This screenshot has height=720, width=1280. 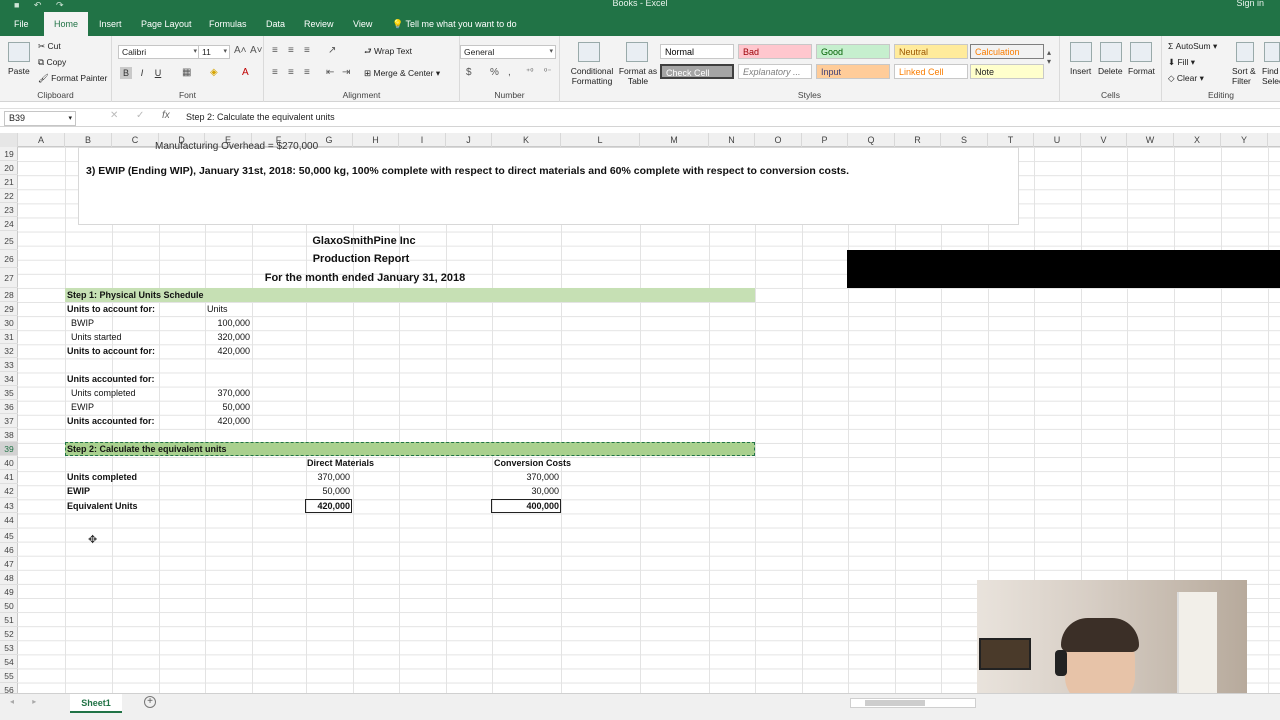 What do you see at coordinates (494, 72) in the screenshot?
I see `percent-button: %` at bounding box center [494, 72].